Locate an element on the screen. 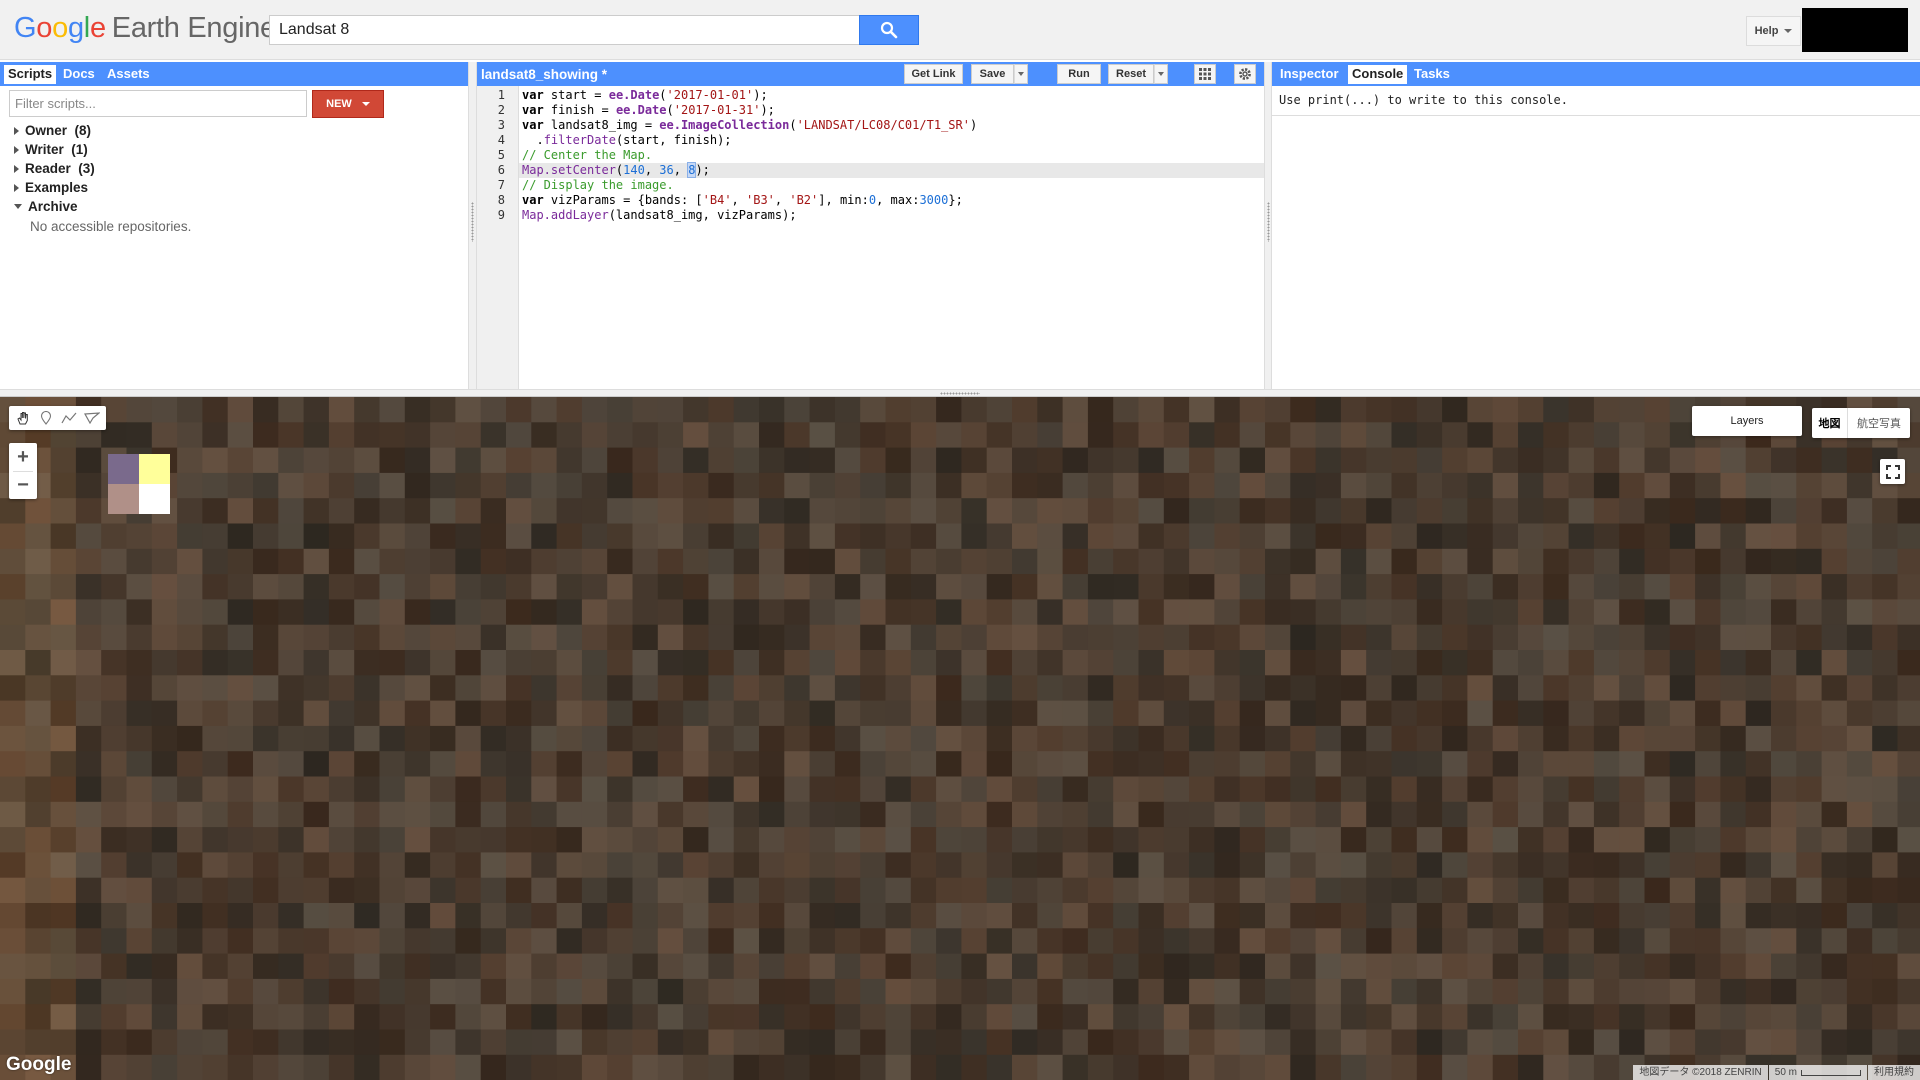 This screenshot has width=1920, height=1080. code-token: start = is located at coordinates (576, 95).